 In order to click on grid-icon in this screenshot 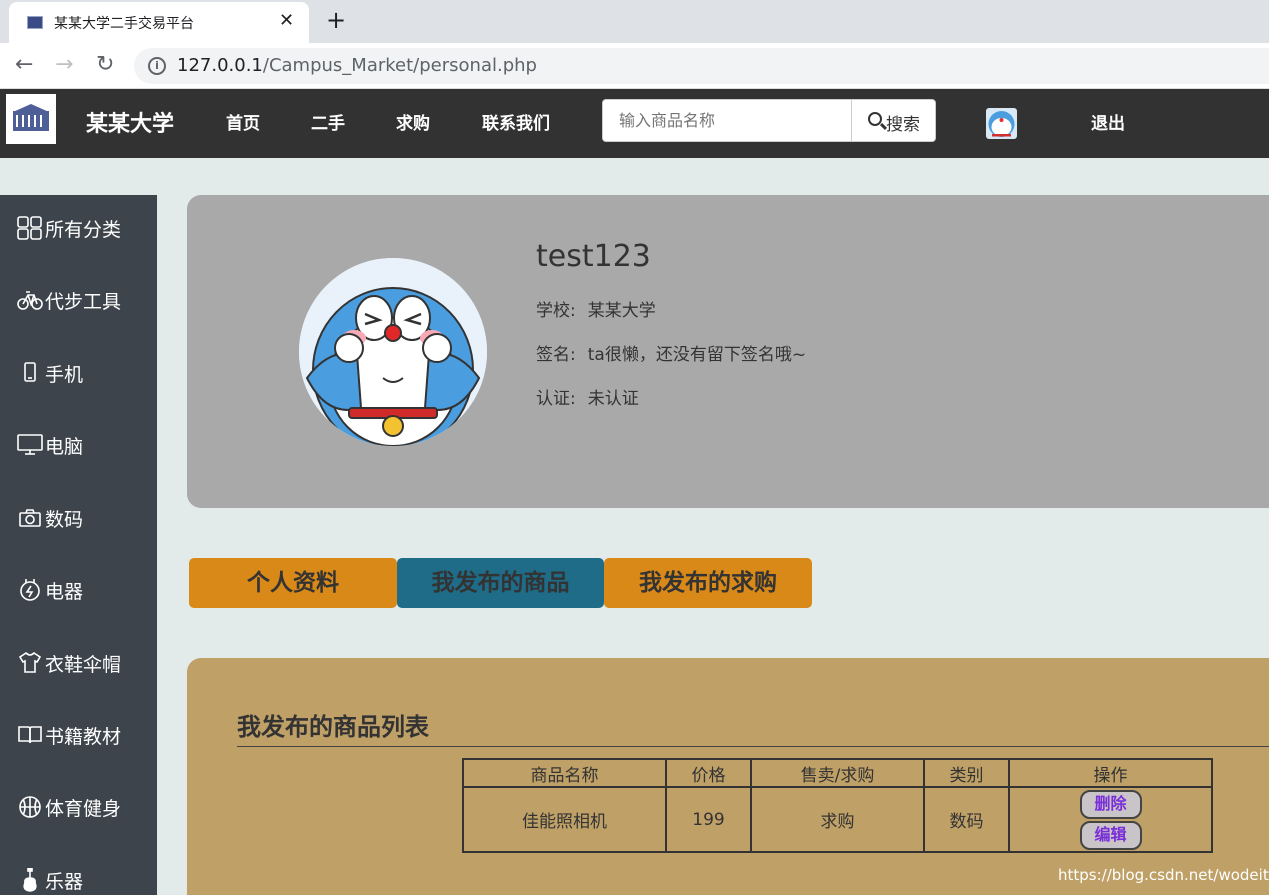, I will do `click(30, 228)`.